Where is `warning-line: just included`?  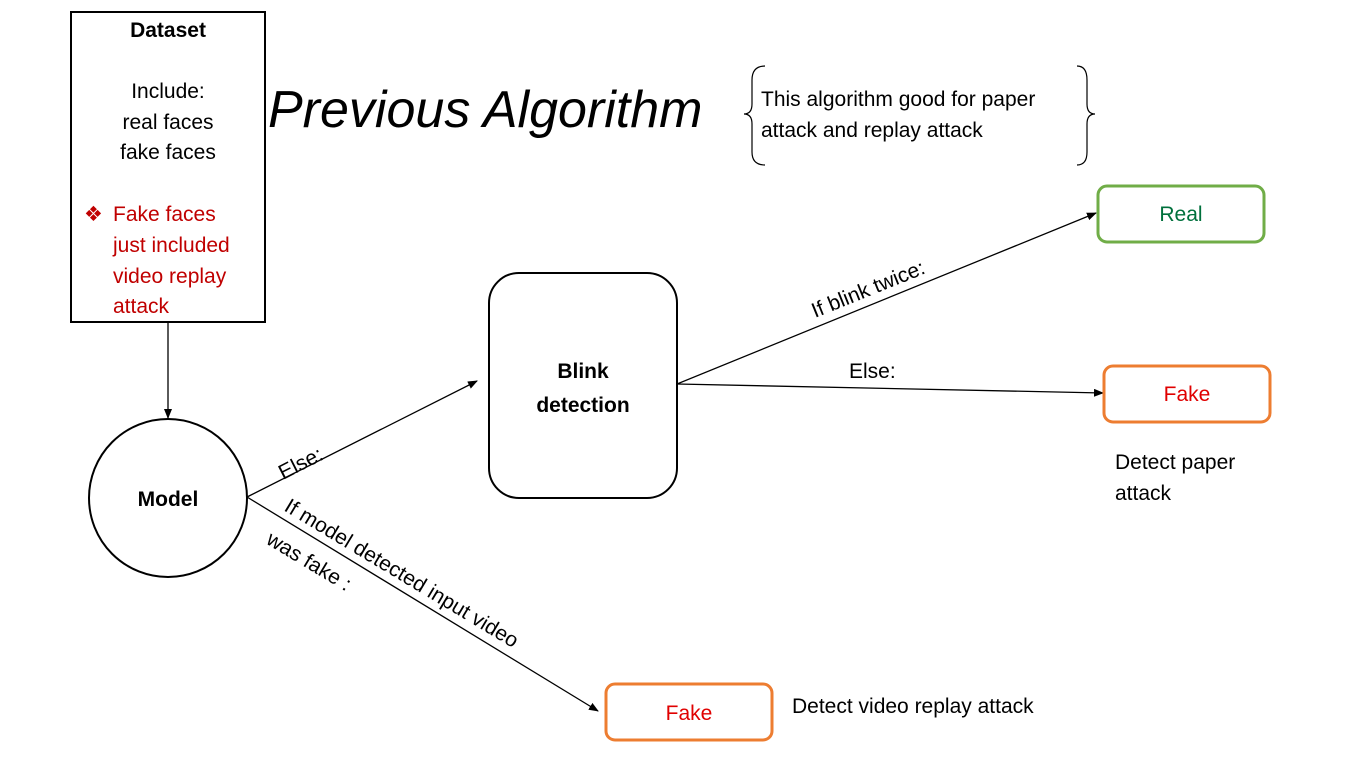
warning-line: just included is located at coordinates (171, 245).